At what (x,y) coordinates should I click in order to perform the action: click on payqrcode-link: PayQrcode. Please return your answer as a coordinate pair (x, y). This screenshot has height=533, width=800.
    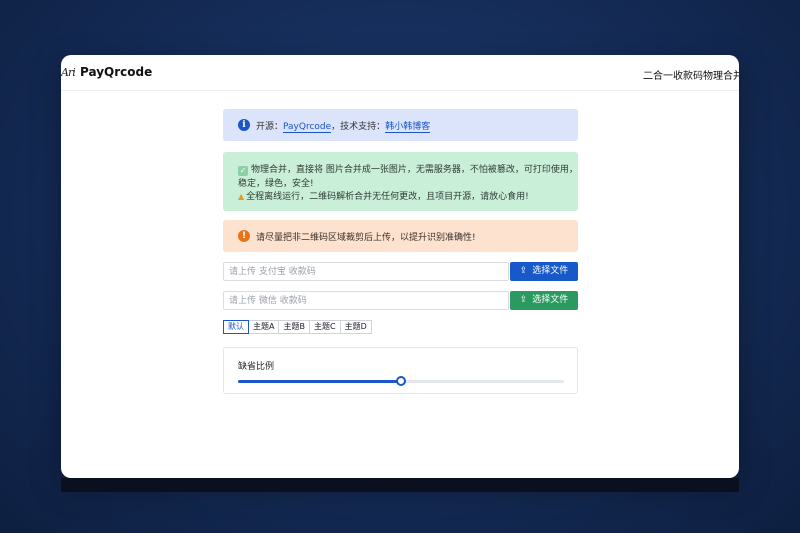
    Looking at the image, I should click on (307, 127).